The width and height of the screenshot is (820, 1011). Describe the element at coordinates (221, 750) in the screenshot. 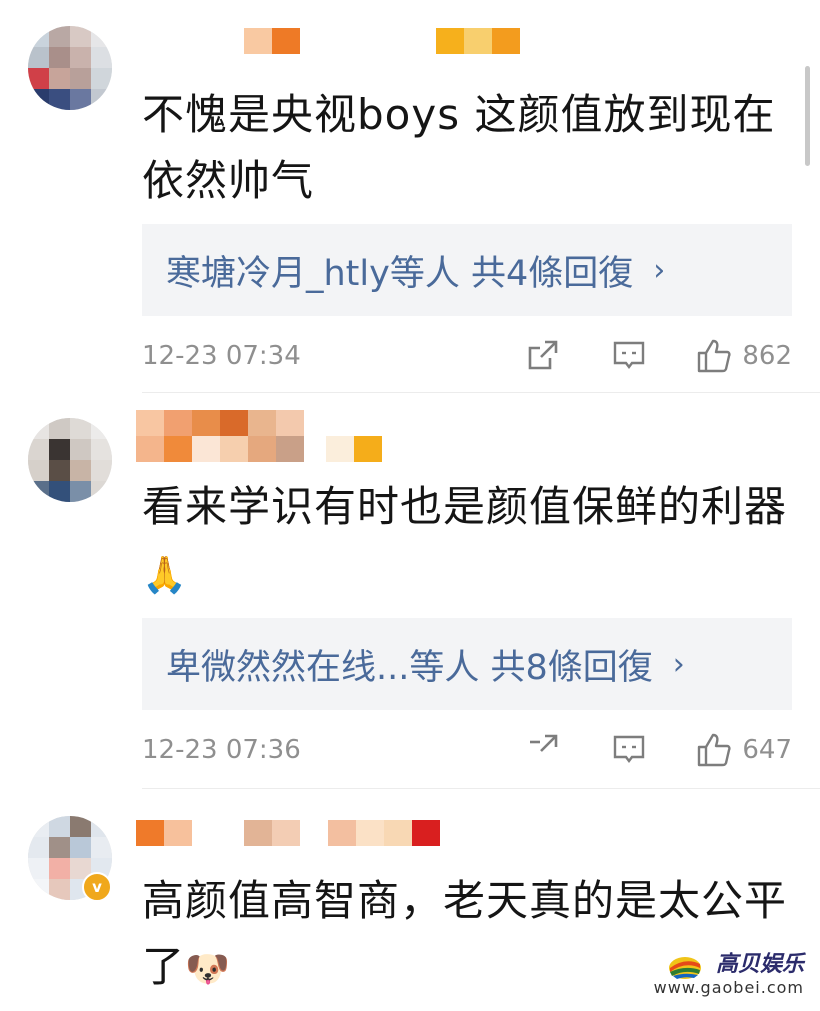

I see `comment-time: 12-23 07:36` at that location.